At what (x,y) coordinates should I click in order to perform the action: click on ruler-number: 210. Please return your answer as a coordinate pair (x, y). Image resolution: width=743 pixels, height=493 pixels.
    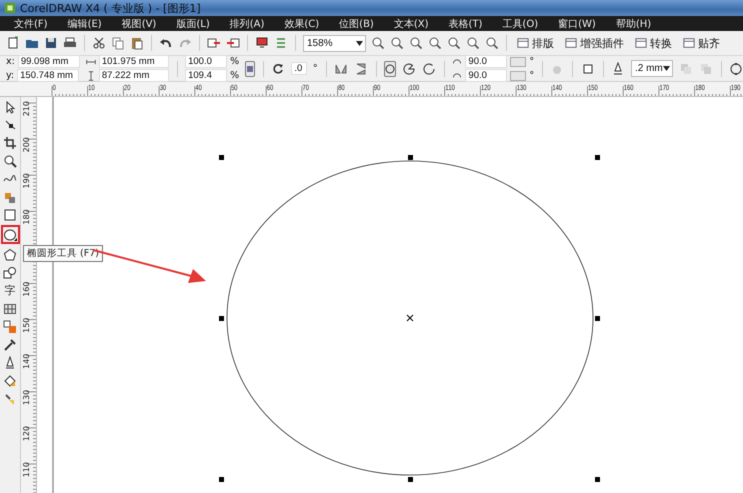
    Looking at the image, I should click on (26, 108).